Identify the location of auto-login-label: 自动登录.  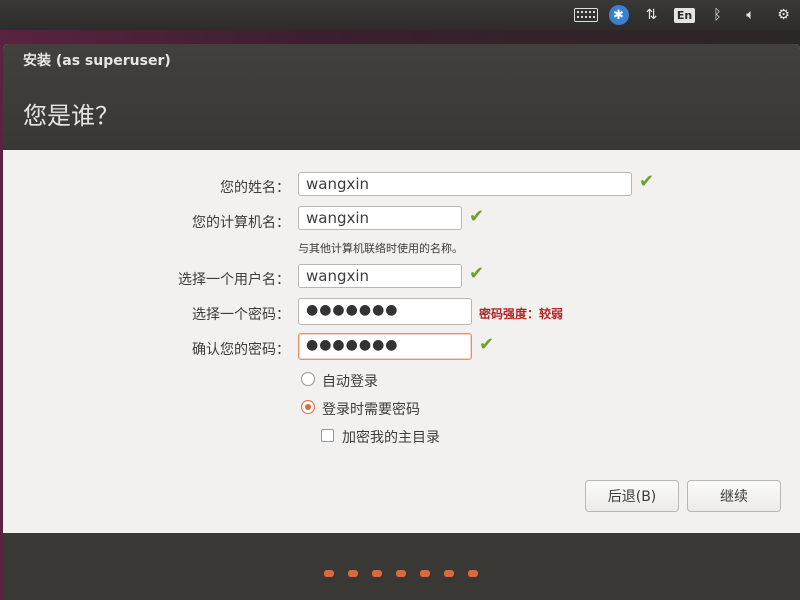
(350, 381).